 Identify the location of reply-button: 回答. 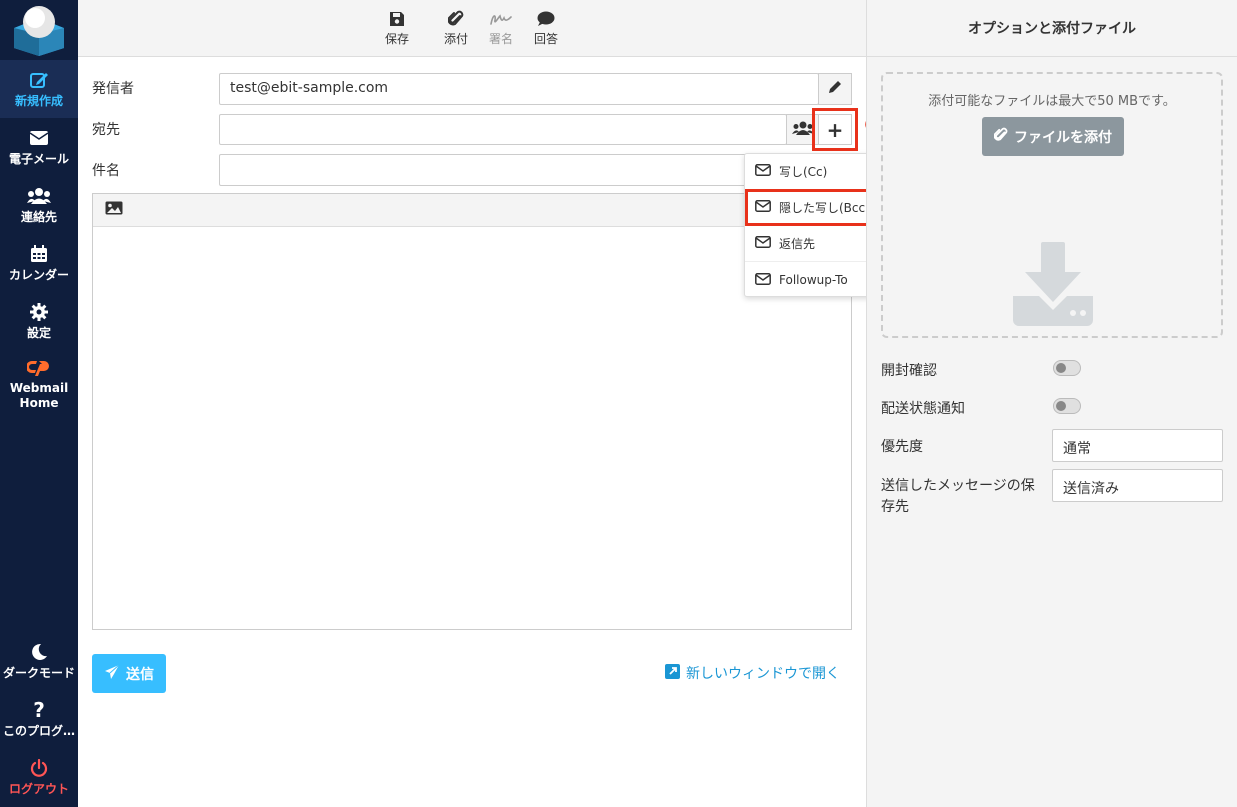
(546, 27).